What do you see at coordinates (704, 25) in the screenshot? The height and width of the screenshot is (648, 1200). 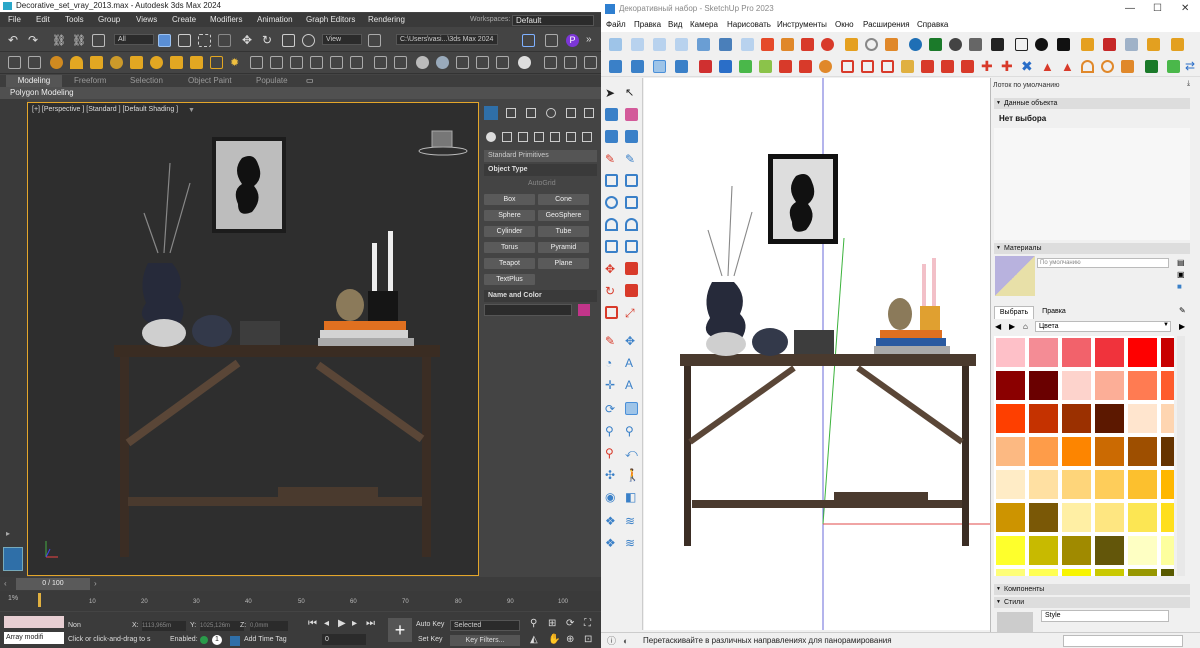 I see `su-menu-camera: Камера` at bounding box center [704, 25].